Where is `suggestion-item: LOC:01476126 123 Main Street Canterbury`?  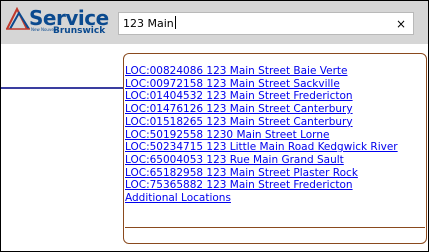
suggestion-item: LOC:01476126 123 Main Street Canterbury is located at coordinates (261, 109).